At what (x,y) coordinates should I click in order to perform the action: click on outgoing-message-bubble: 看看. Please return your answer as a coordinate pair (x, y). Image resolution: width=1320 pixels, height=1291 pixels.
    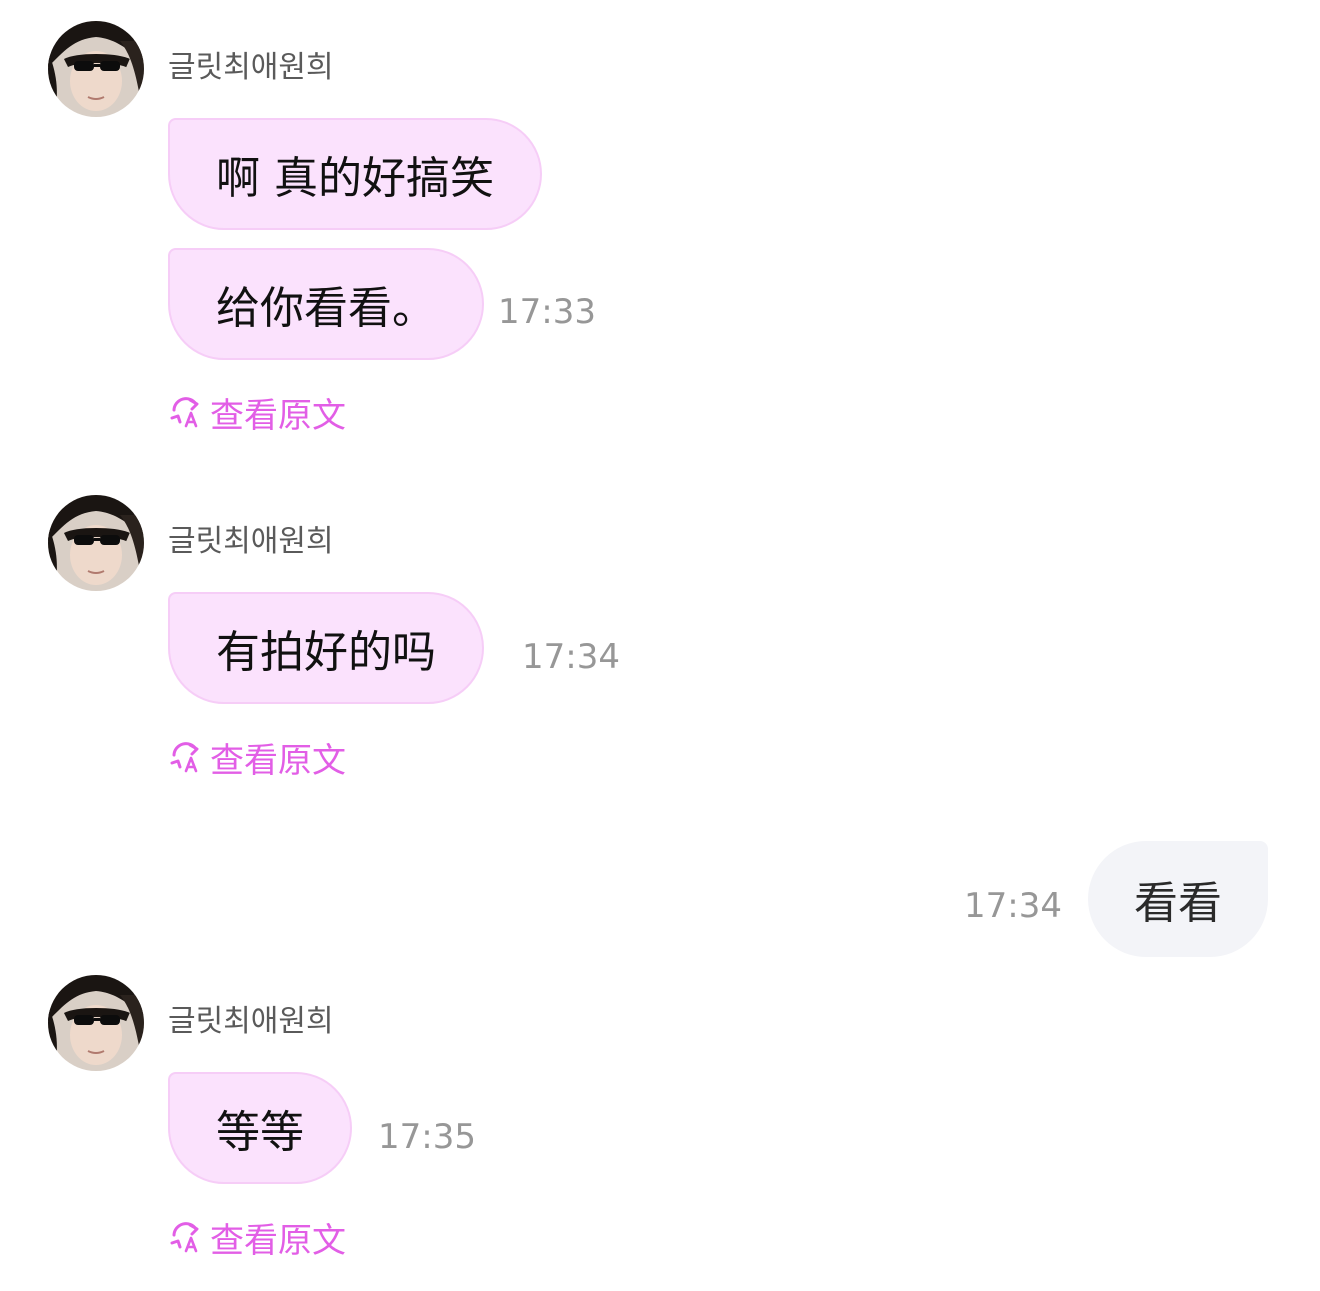
    Looking at the image, I should click on (1178, 899).